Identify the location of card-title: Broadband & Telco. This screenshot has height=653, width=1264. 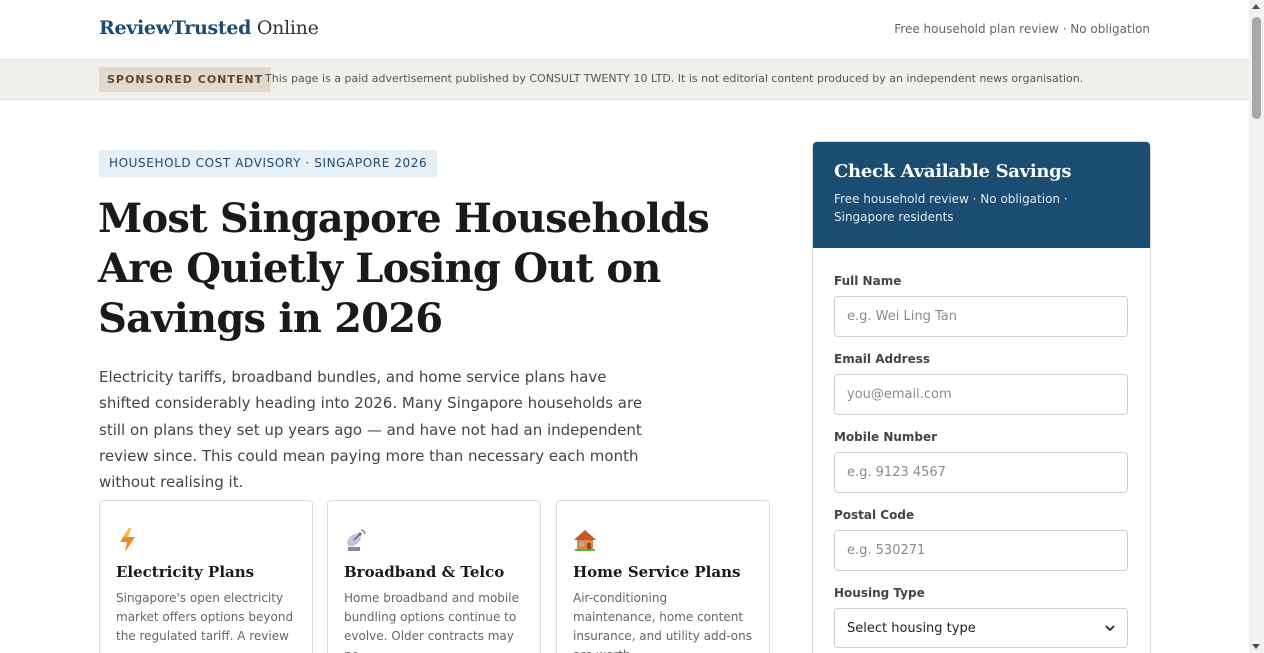
(424, 572).